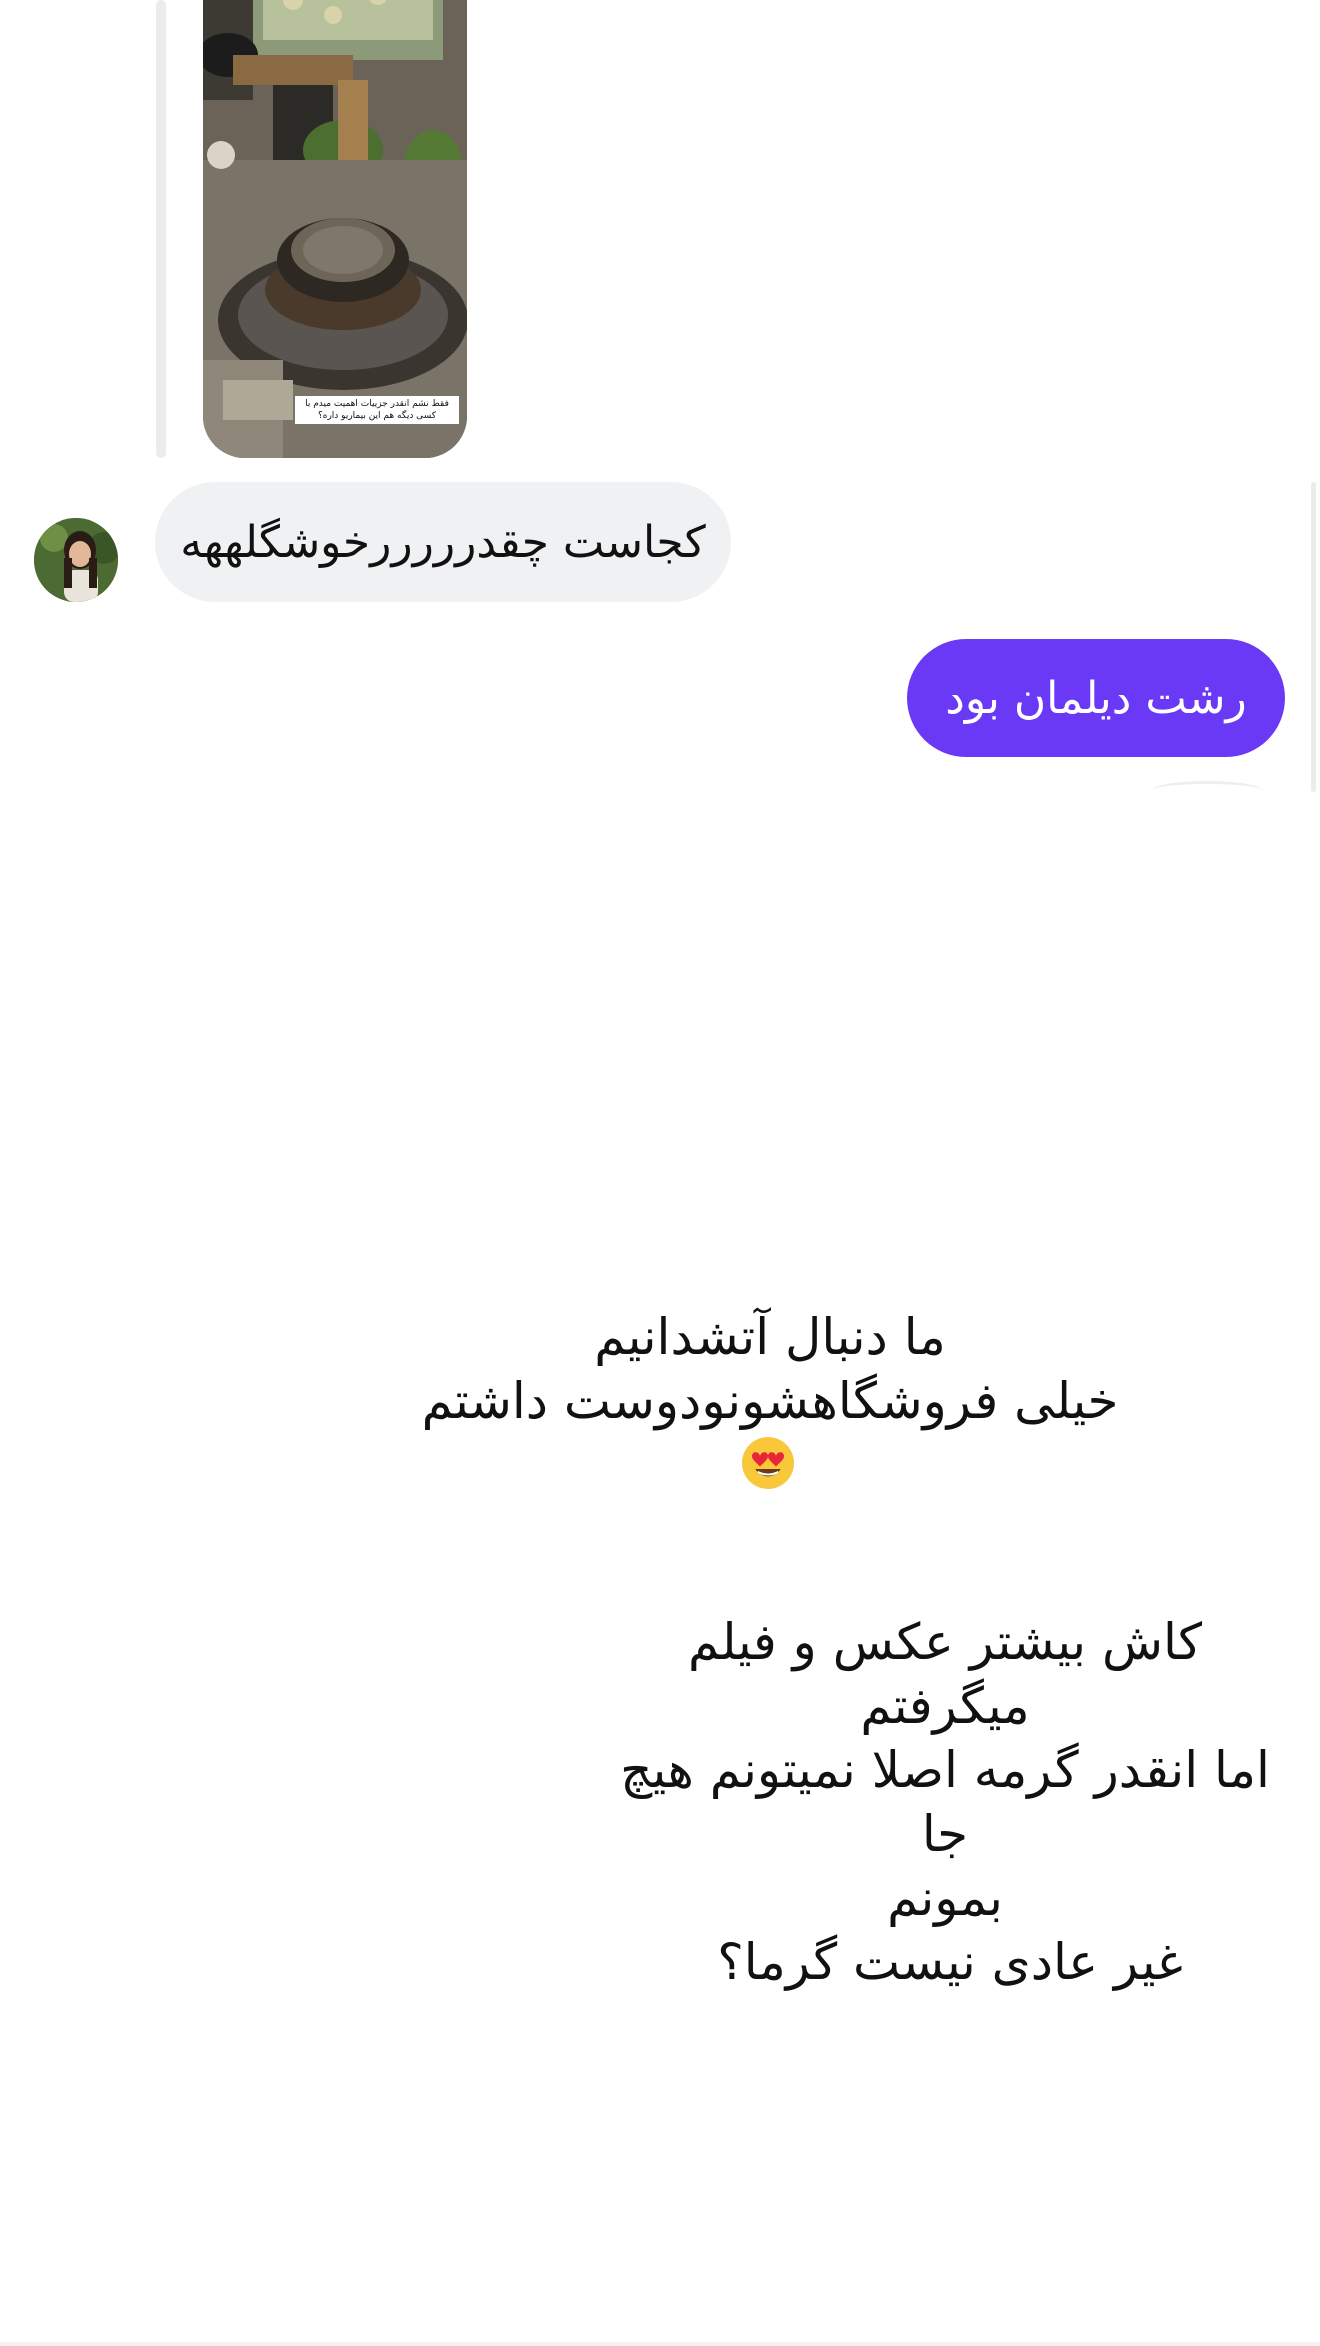 The image size is (1320, 2346). Describe the element at coordinates (1313, 637) in the screenshot. I see `scroll-indicator` at that location.